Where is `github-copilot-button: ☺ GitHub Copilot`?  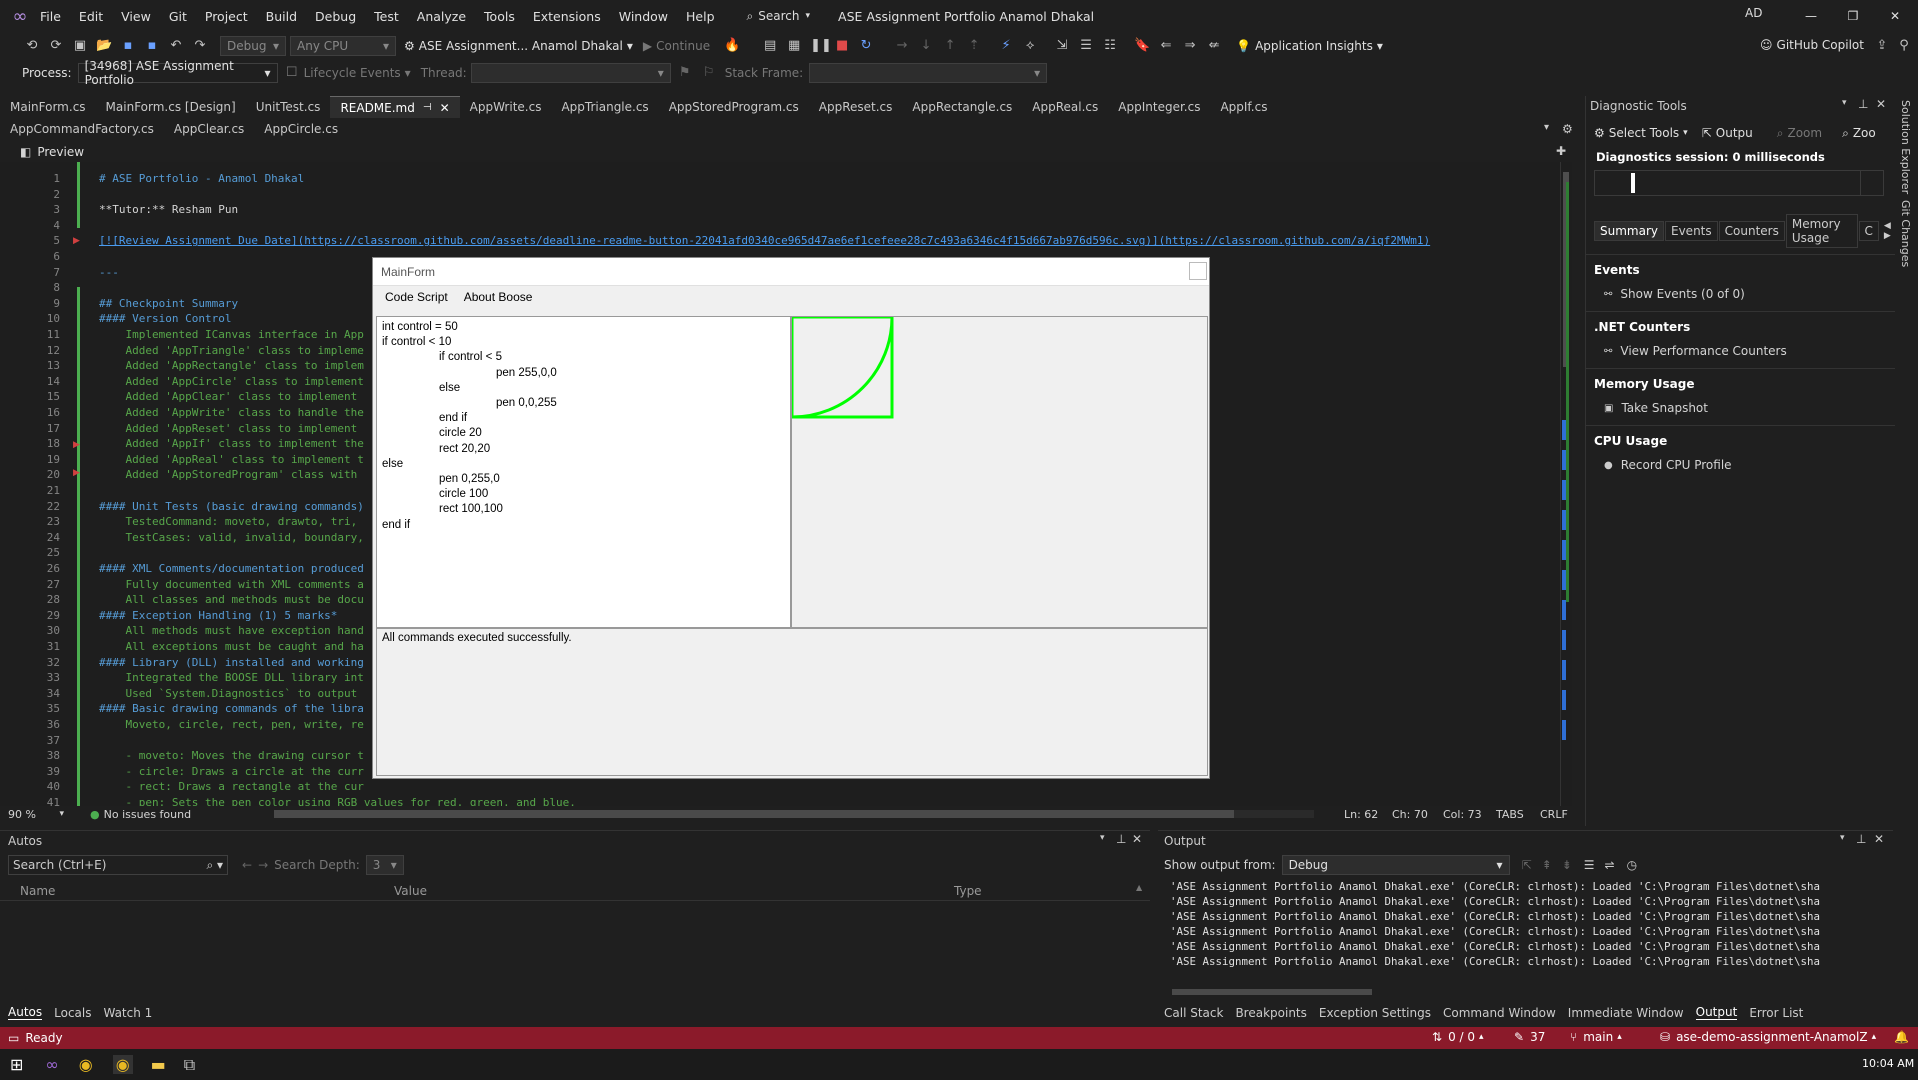 github-copilot-button: ☺ GitHub Copilot is located at coordinates (1812, 45).